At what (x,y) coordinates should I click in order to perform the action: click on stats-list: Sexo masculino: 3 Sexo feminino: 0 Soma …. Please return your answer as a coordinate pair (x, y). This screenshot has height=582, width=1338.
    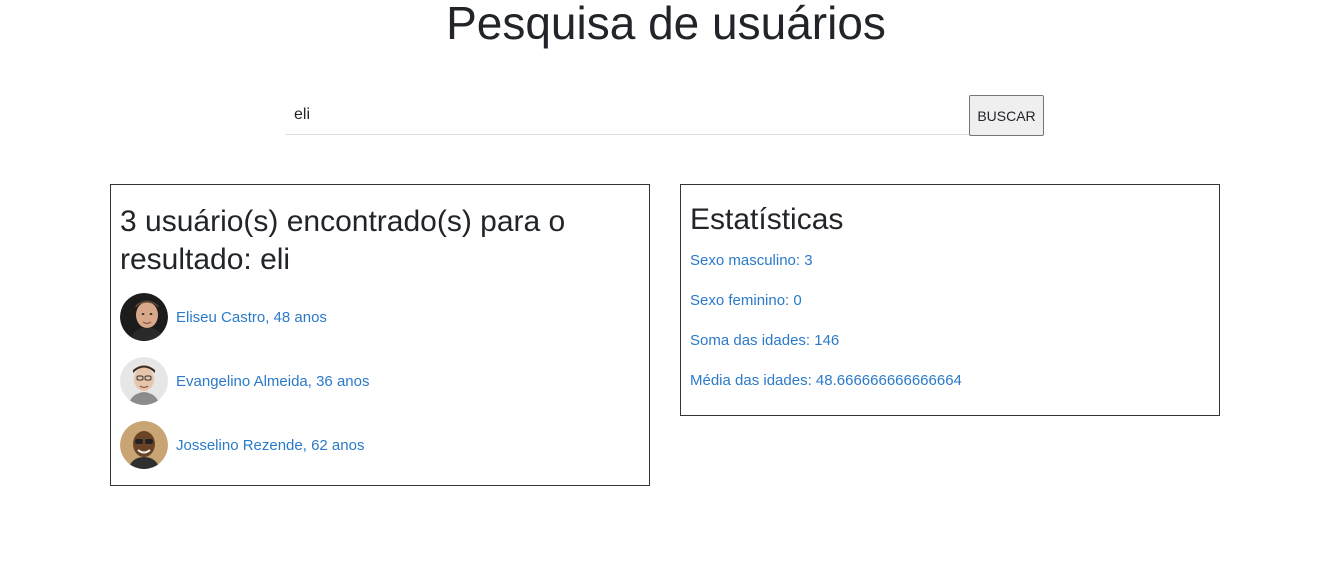
    Looking at the image, I should click on (950, 321).